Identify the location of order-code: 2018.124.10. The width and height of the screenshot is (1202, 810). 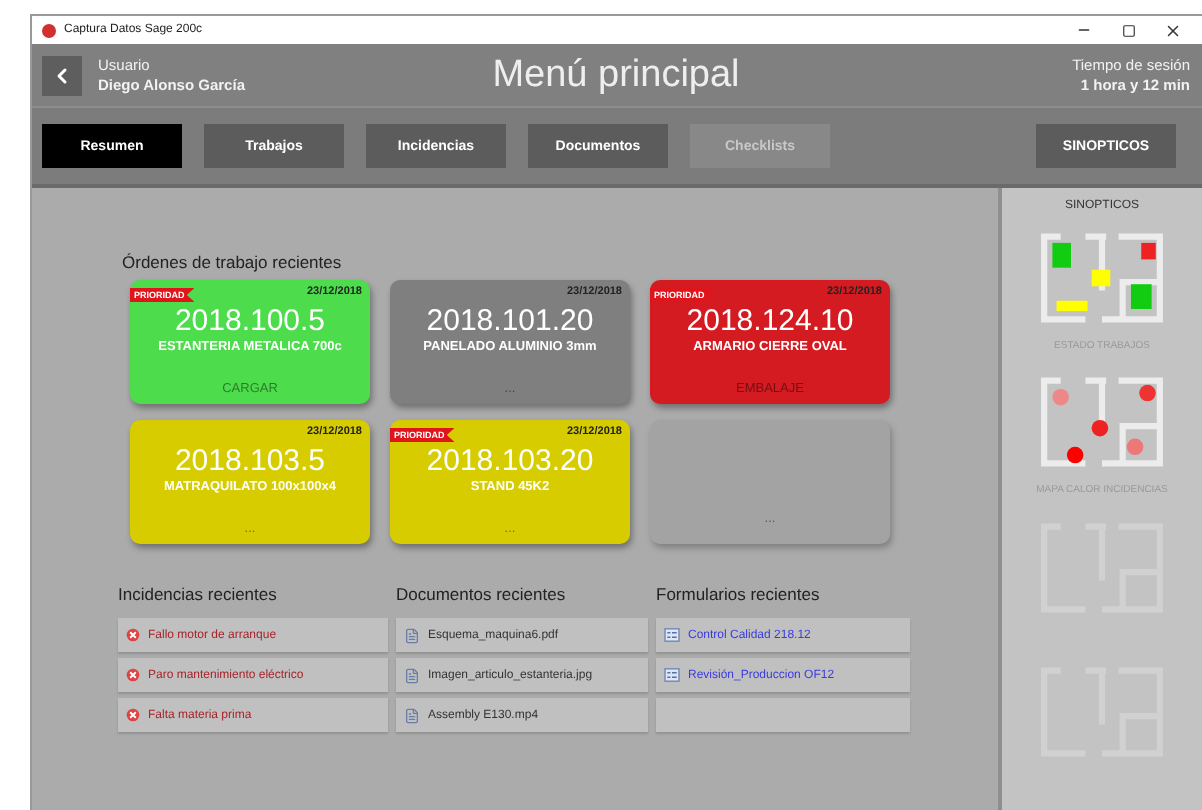
(770, 322).